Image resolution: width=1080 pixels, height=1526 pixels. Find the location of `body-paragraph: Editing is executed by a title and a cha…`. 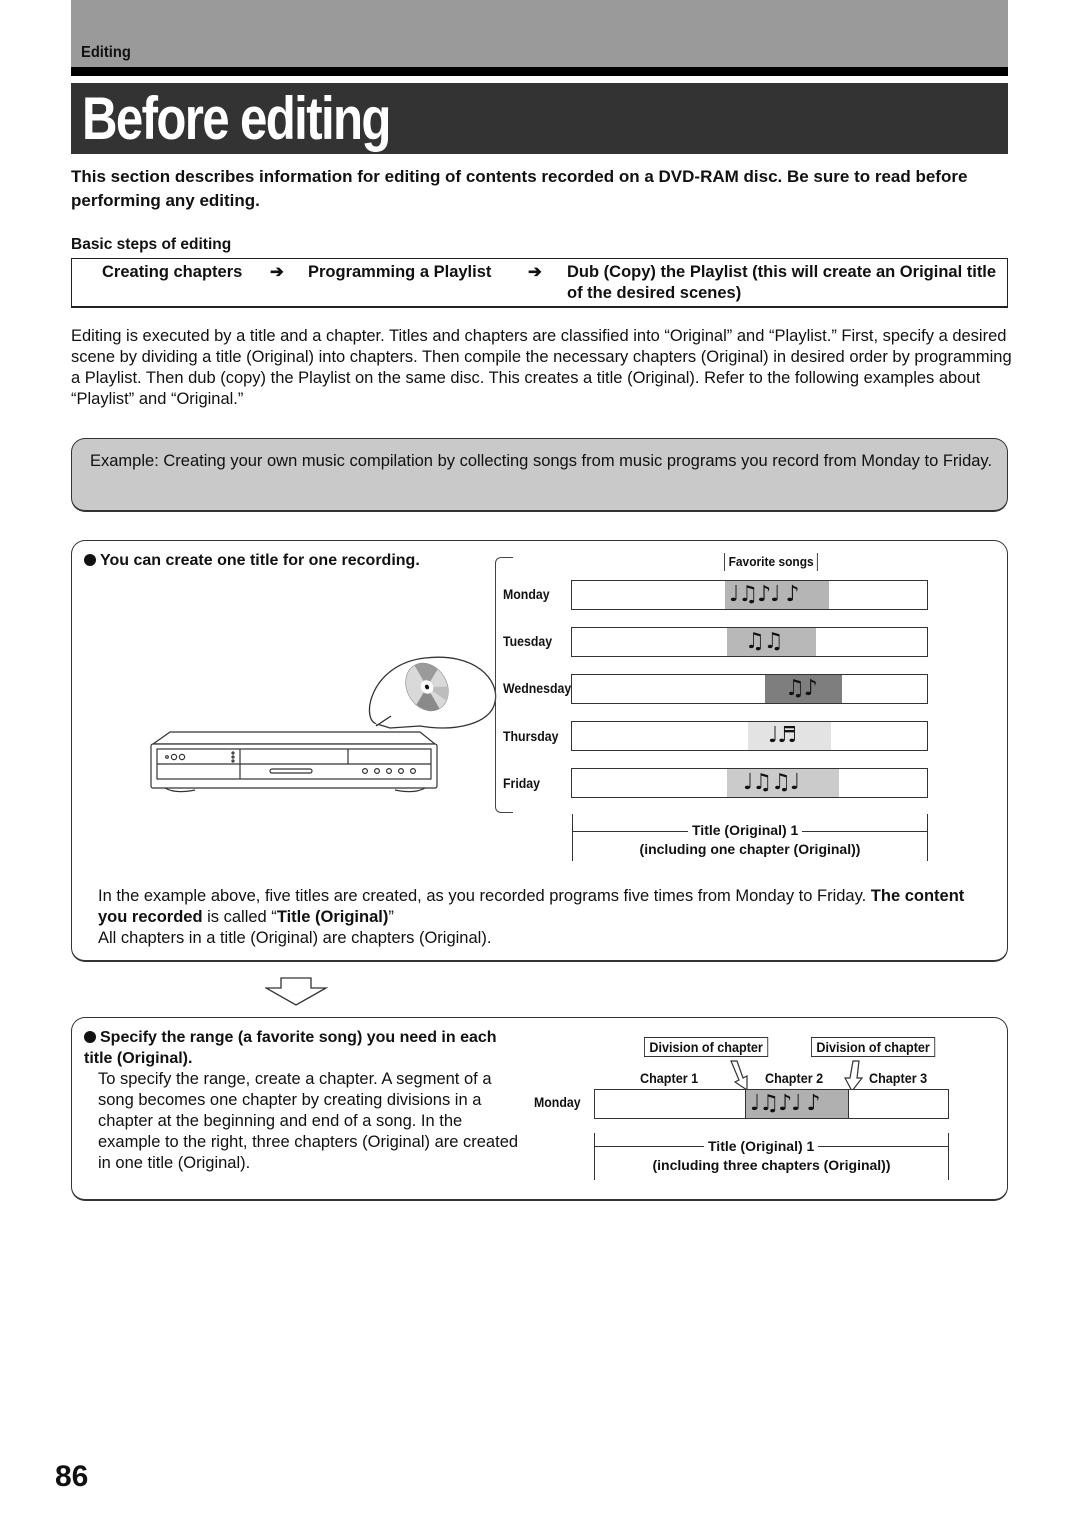

body-paragraph: Editing is executed by a title and a cha… is located at coordinates (541, 367).